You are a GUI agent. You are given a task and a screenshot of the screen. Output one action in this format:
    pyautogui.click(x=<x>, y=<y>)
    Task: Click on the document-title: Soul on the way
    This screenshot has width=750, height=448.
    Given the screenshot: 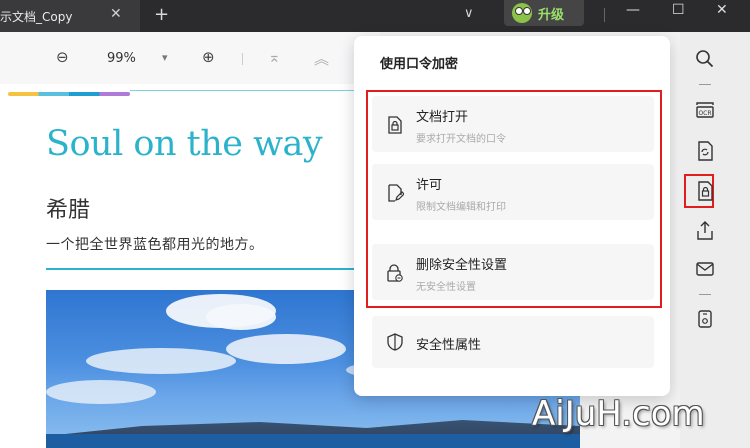 What is the action you would take?
    pyautogui.click(x=184, y=144)
    